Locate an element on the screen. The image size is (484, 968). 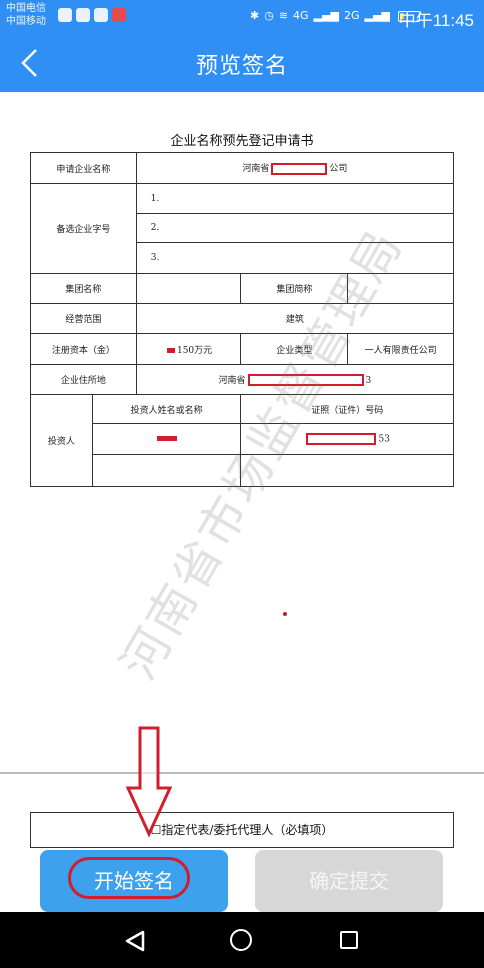
nav-home-icon is located at coordinates (241, 940).